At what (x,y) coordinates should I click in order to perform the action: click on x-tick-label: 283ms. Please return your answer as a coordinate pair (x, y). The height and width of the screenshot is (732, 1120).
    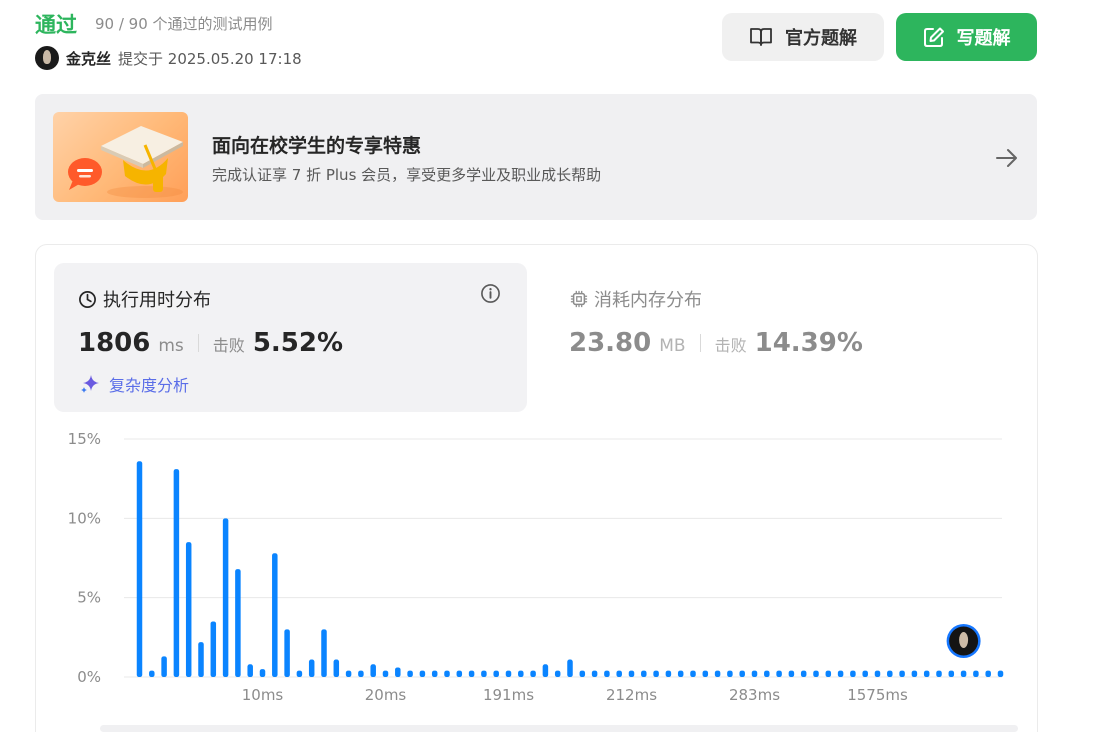
    Looking at the image, I should click on (754, 695).